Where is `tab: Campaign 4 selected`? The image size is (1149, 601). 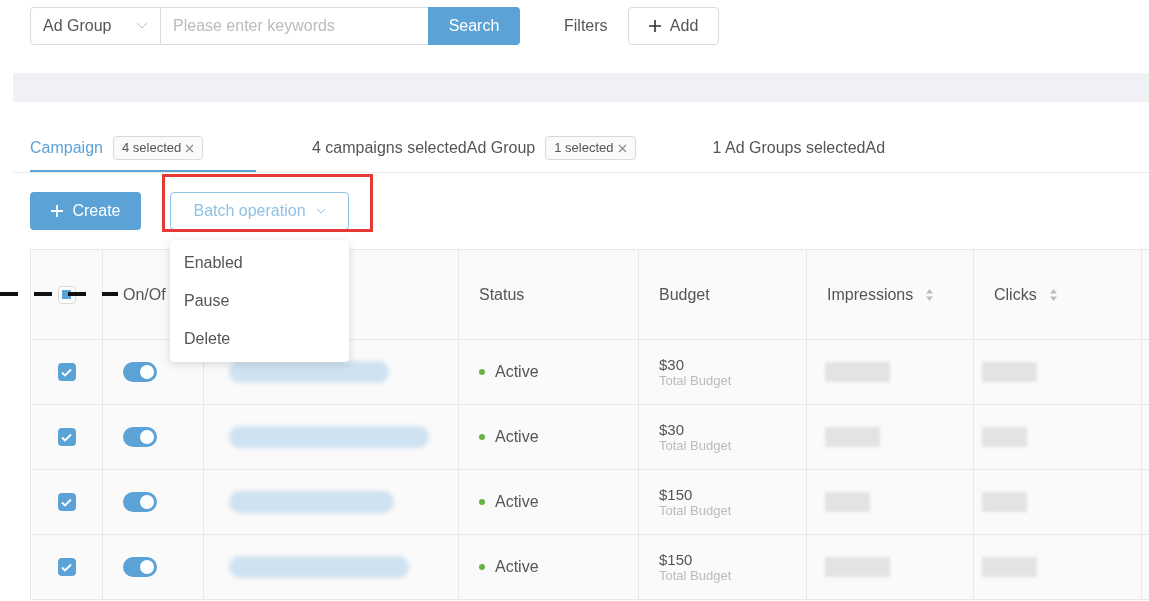
tab: Campaign 4 selected is located at coordinates (143, 150).